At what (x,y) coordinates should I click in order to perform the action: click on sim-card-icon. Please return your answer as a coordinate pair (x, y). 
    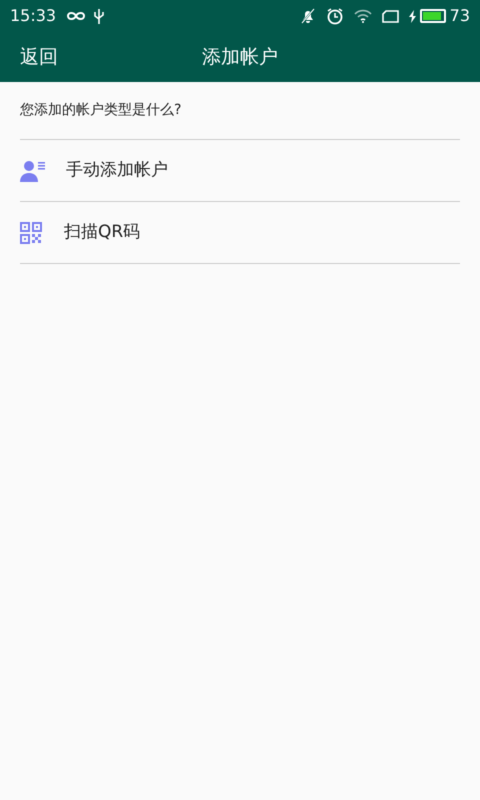
    Looking at the image, I should click on (390, 16).